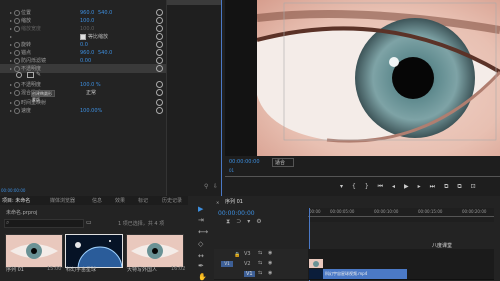  What do you see at coordinates (13, 190) in the screenshot?
I see `ec-timecode: 00:00:00:00` at bounding box center [13, 190].